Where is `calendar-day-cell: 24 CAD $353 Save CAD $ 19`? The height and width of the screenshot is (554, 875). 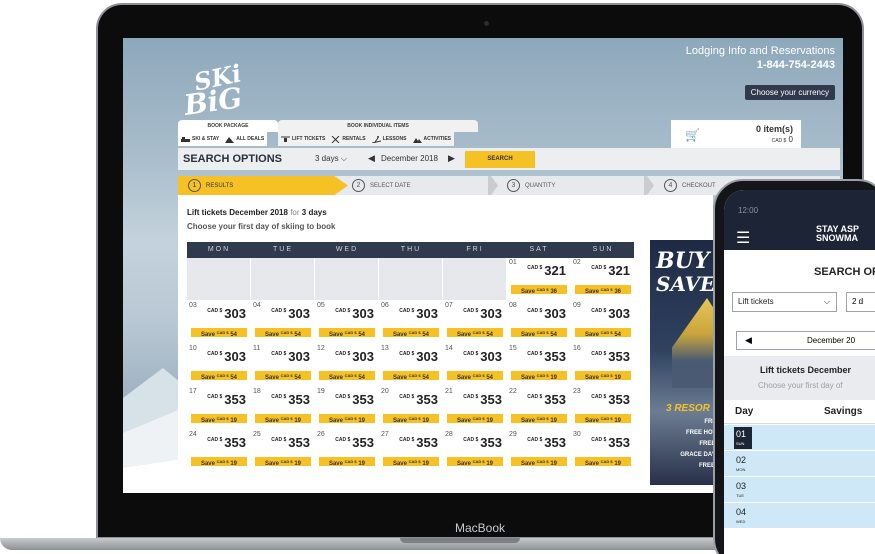 calendar-day-cell: 24 CAD $353 Save CAD $ 19 is located at coordinates (219, 451).